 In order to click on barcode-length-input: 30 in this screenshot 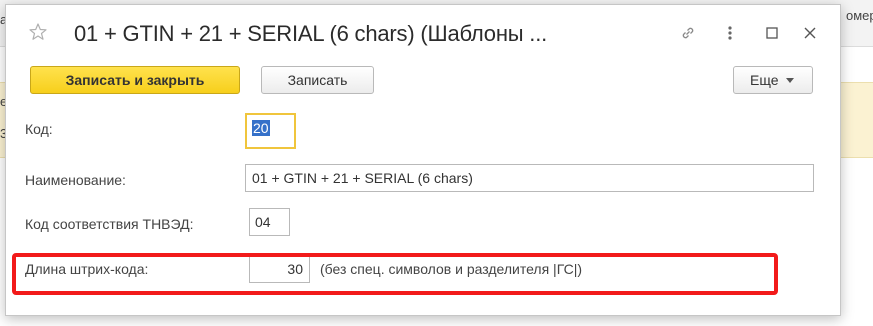, I will do `click(279, 269)`.